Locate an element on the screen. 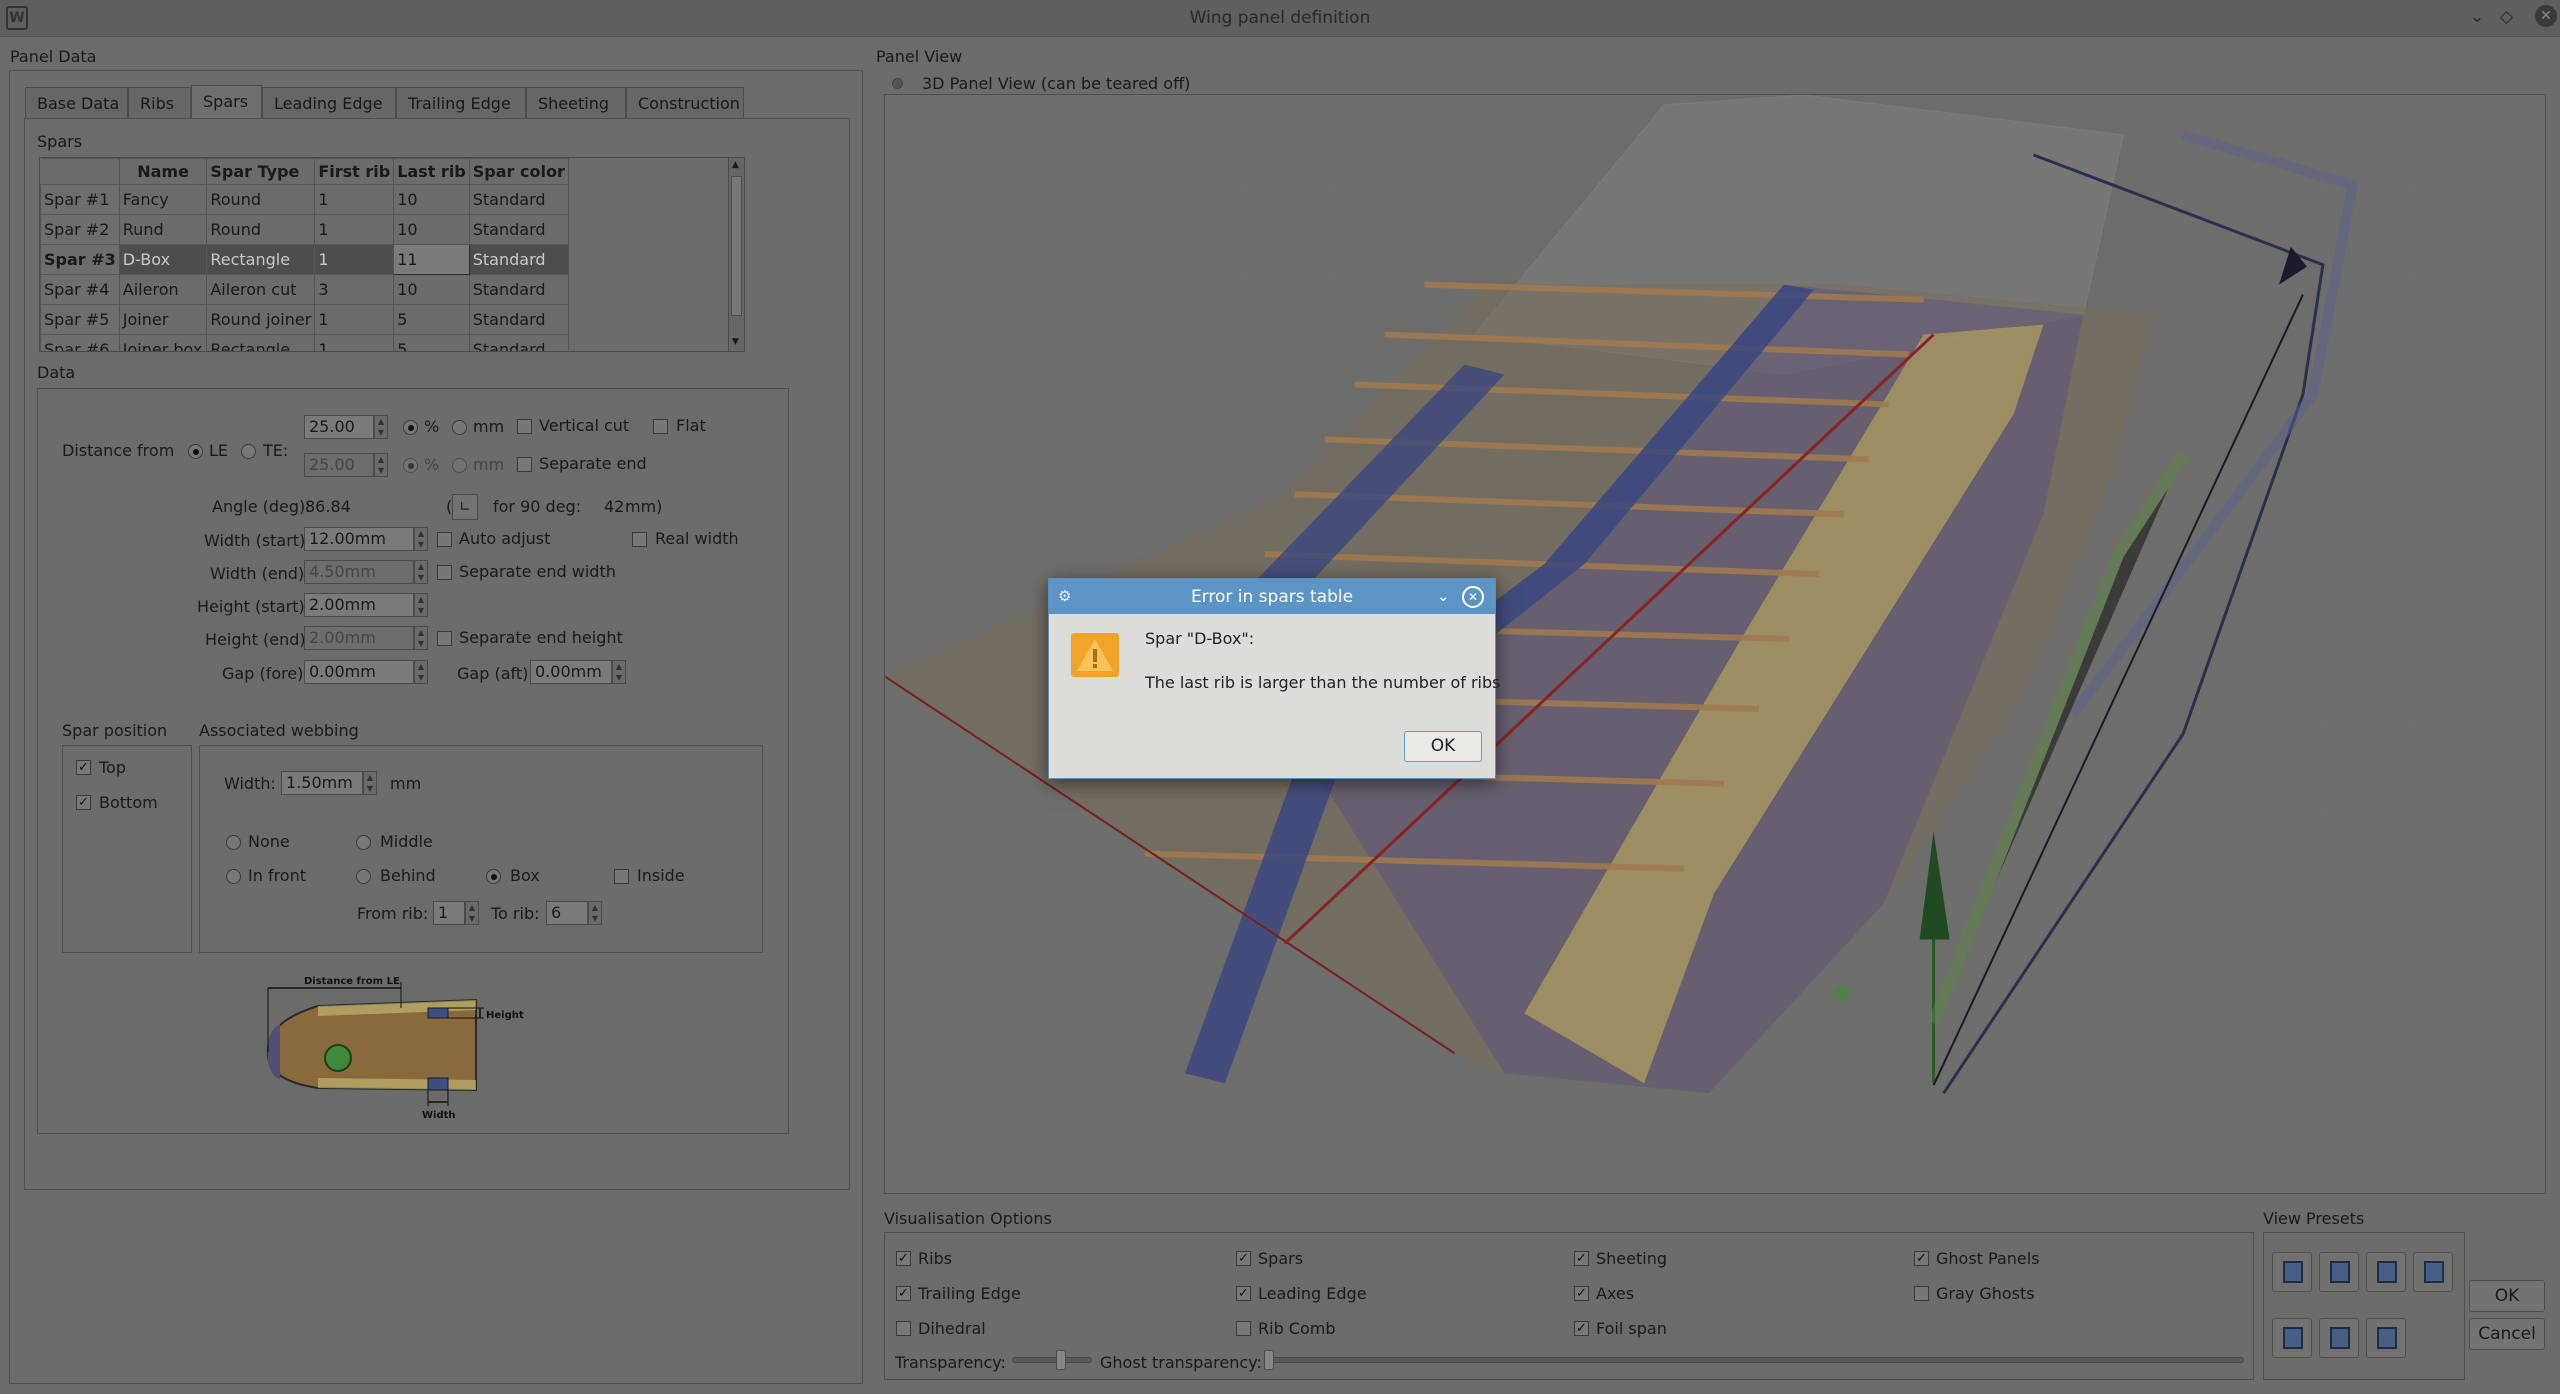 This screenshot has height=1394, width=2560. height-start-spinner: ▲ ▼ is located at coordinates (421, 605).